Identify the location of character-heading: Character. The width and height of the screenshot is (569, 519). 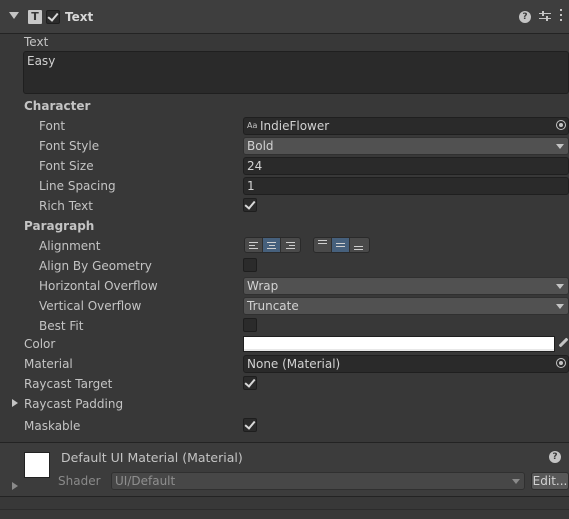
(57, 106).